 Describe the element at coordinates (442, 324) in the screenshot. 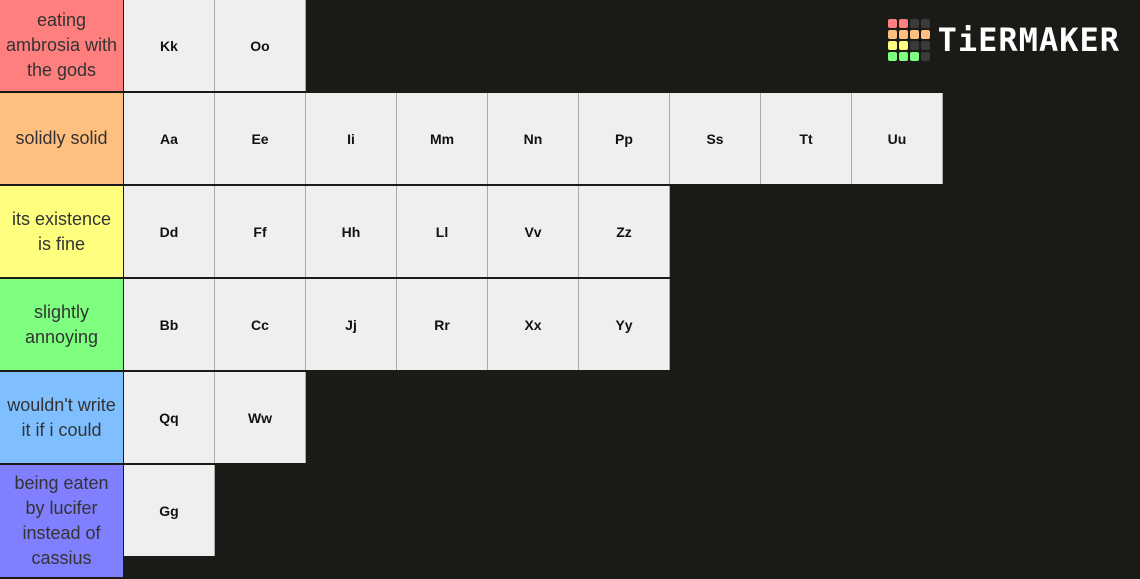

I see `tier-item: Rr` at that location.